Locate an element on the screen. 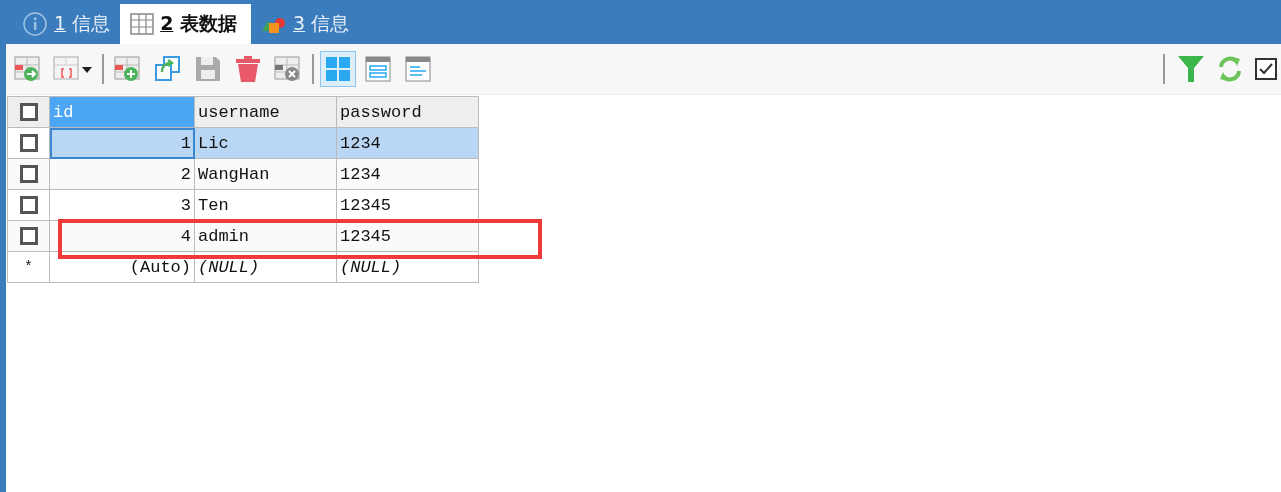  table-bracket-icon is located at coordinates (73, 69).